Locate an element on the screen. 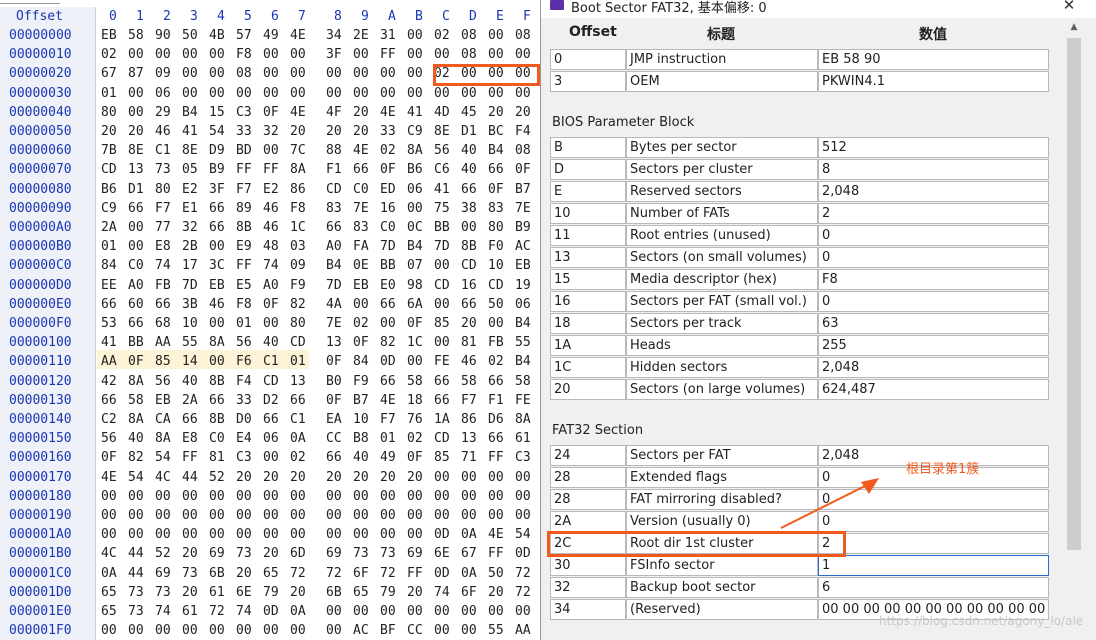  hex-byte: D6 is located at coordinates (496, 419).